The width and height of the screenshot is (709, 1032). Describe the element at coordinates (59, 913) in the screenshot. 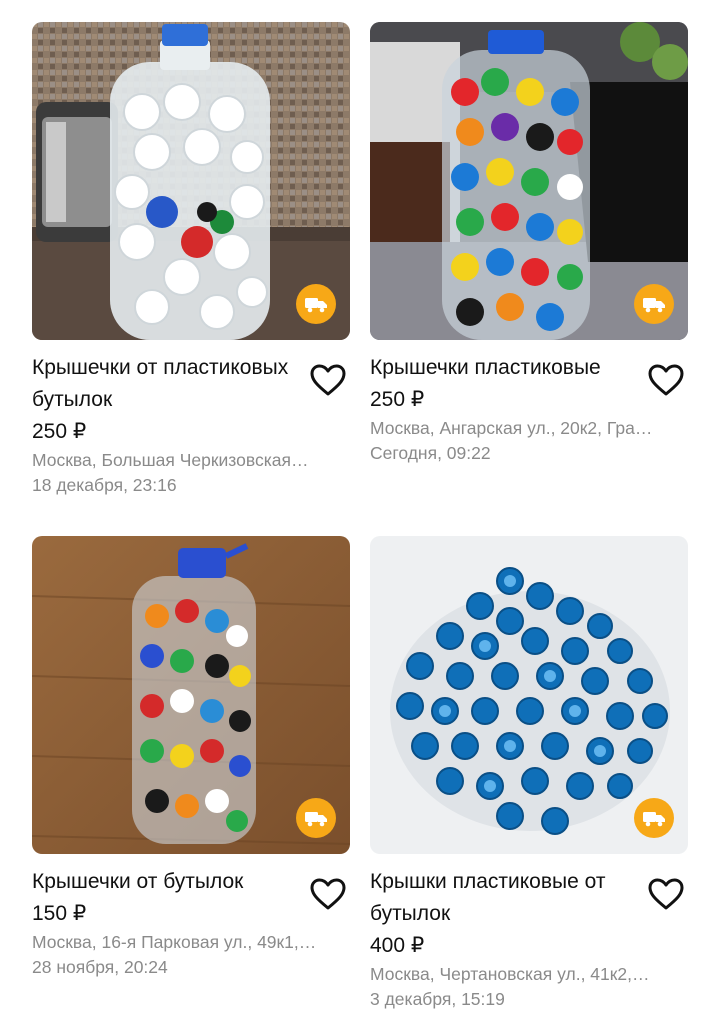

I see `listing-price: 150 ₽` at that location.